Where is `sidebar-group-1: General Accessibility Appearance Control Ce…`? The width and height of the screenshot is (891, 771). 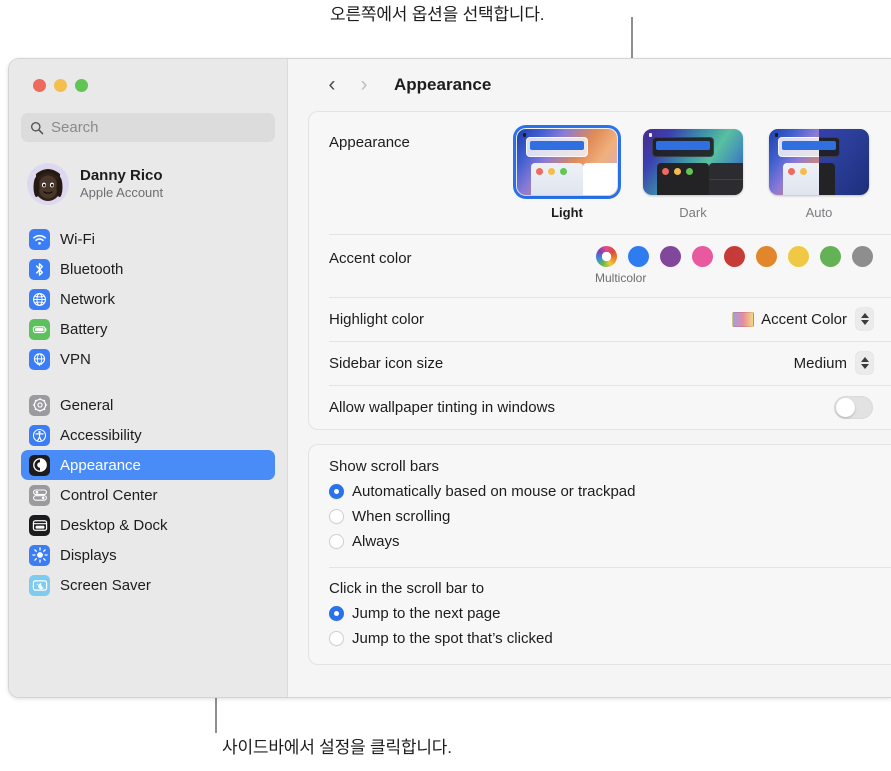
sidebar-group-1: General Accessibility Appearance Control Ce… is located at coordinates (148, 495).